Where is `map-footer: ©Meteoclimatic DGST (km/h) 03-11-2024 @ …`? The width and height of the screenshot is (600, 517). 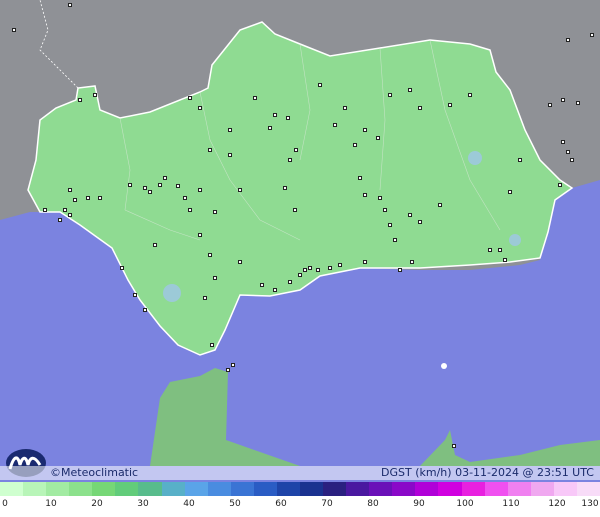
map-footer: ©Meteoclimatic DGST (km/h) 03-11-2024 @ … is located at coordinates (300, 473).